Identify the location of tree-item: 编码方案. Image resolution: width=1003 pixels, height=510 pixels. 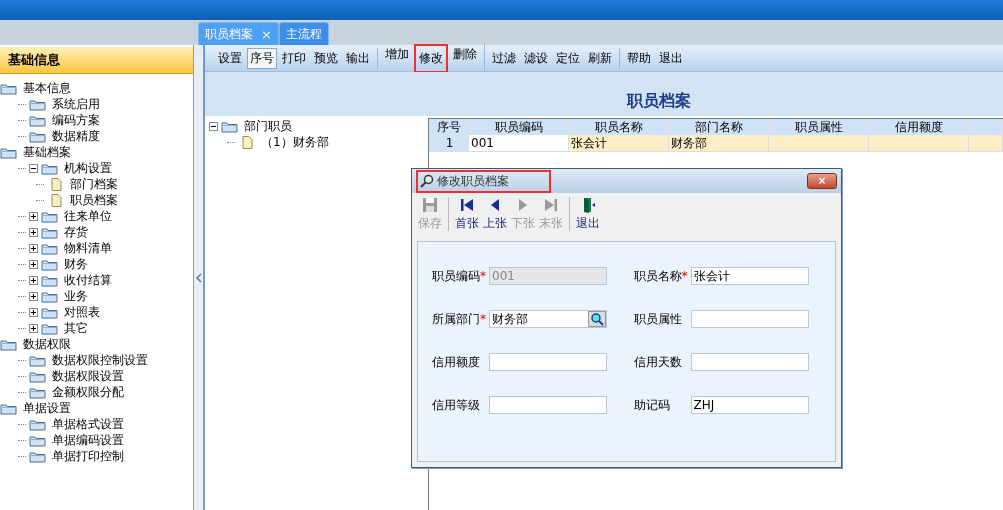
(76, 120).